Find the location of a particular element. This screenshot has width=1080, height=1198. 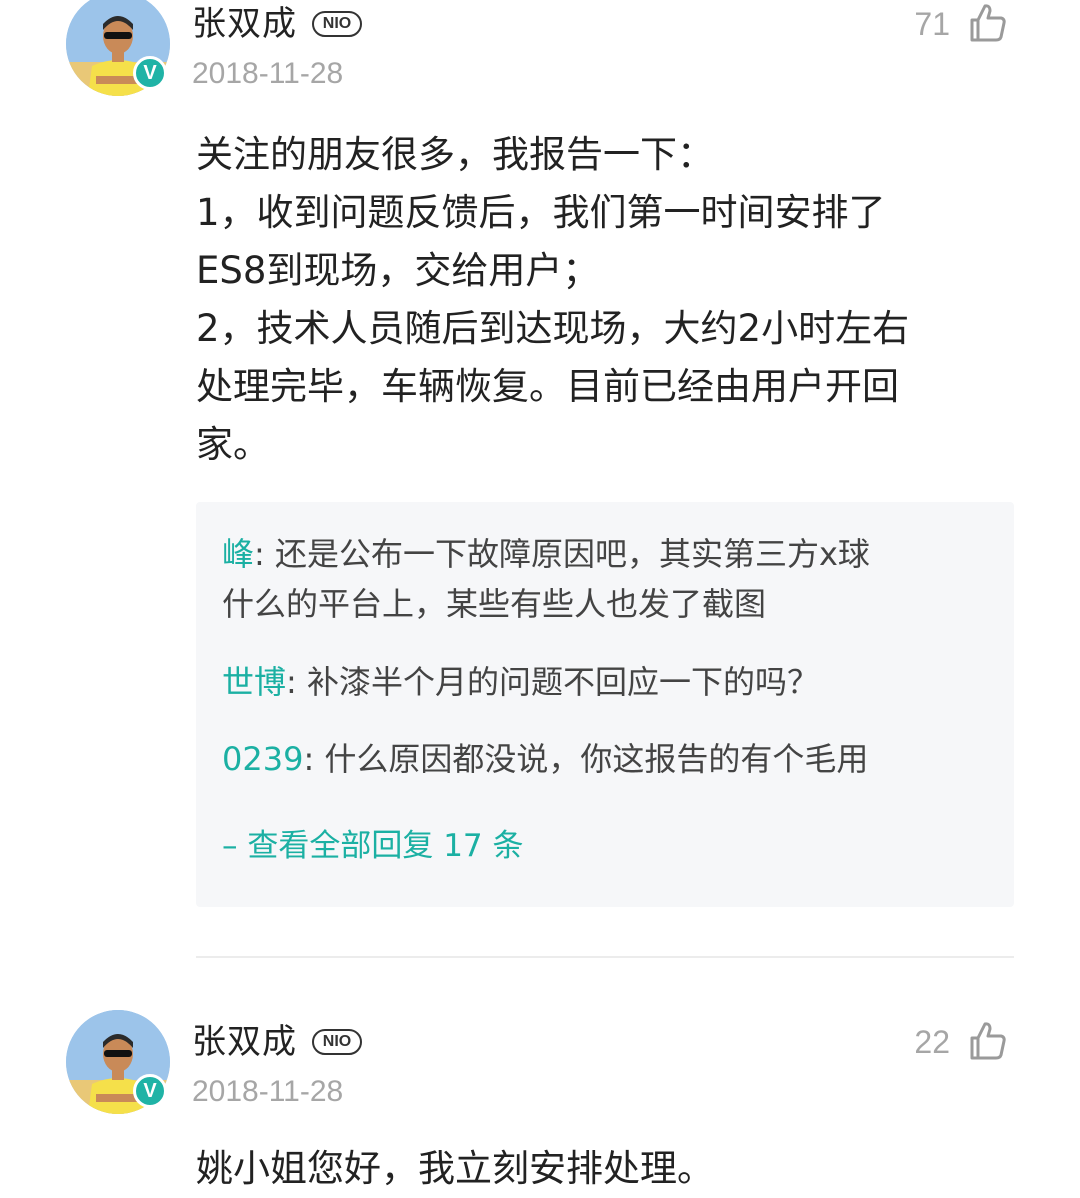

like-count: 71 is located at coordinates (932, 24).